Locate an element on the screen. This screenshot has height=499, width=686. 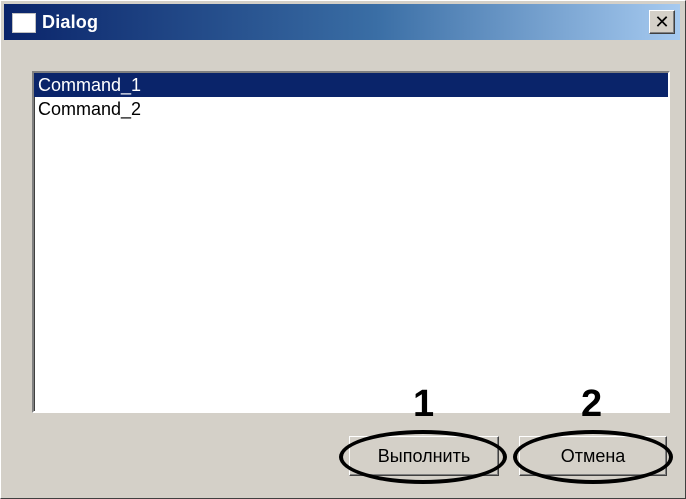
cancel-button-label: Отмена is located at coordinates (593, 455).